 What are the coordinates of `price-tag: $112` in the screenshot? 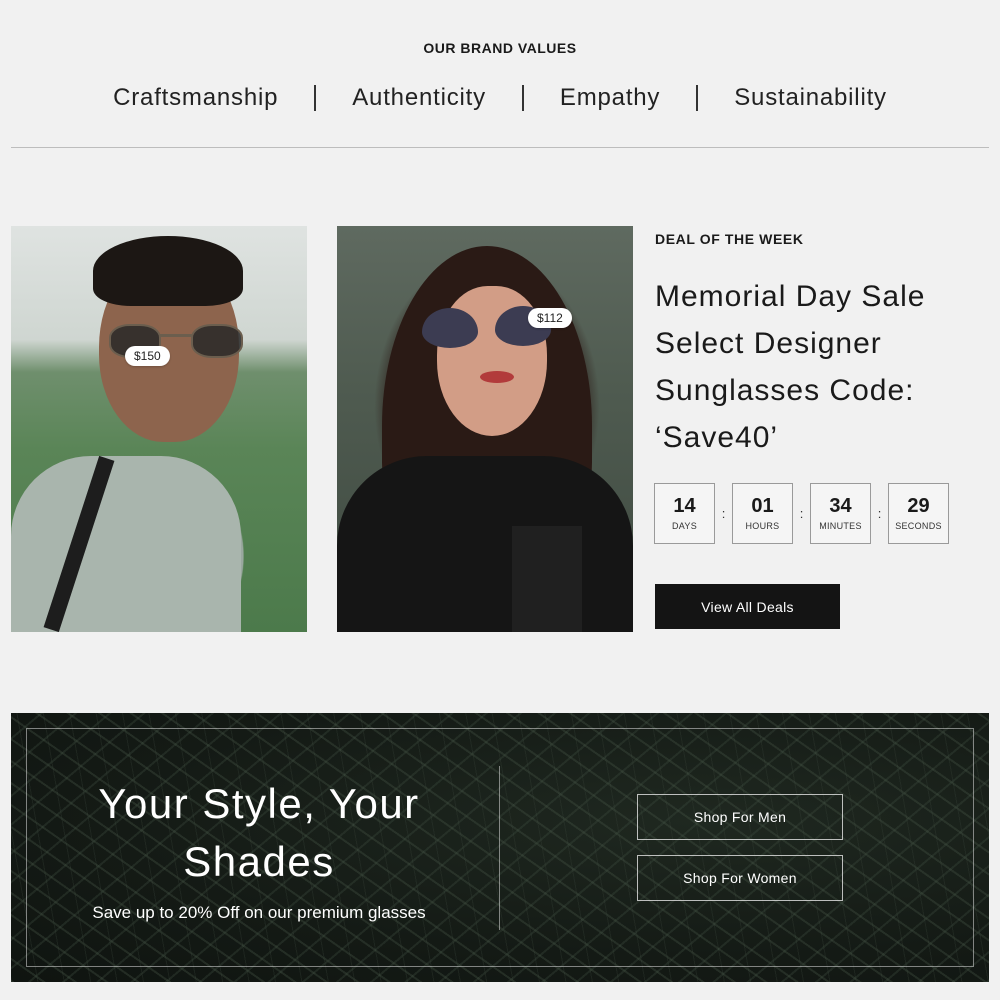 It's located at (550, 318).